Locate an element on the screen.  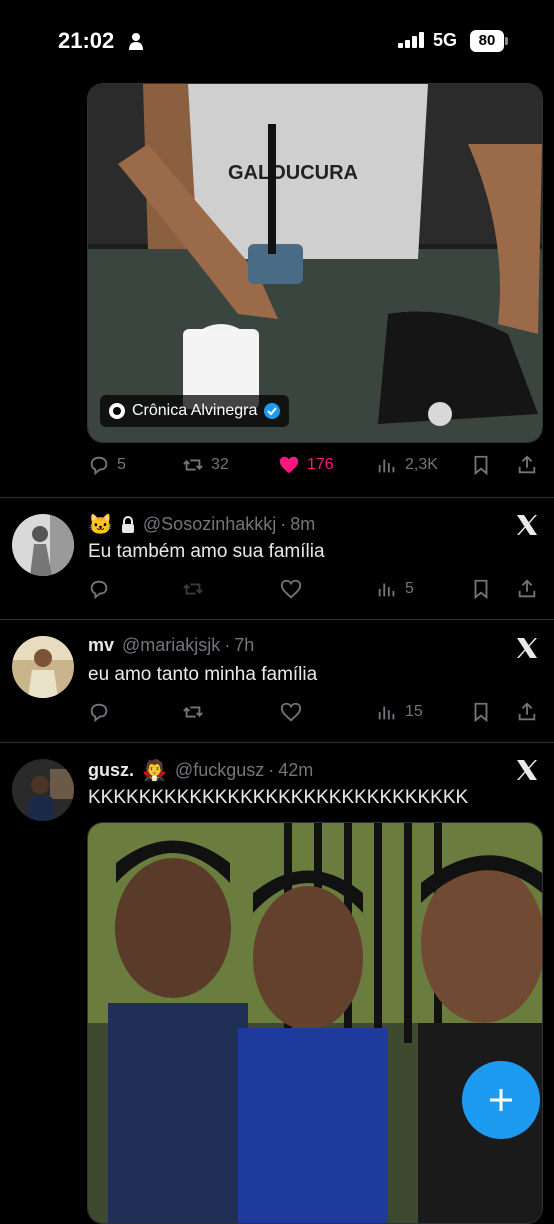
reply-header: 🐱 @Sosozinhakkkj · 8m is located at coordinates (202, 525).